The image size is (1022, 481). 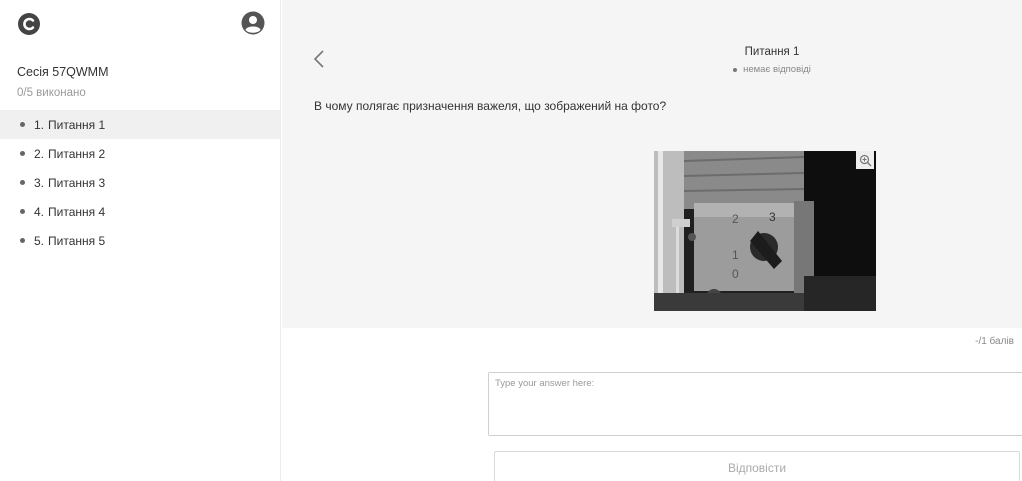 I want to click on sidebar-item-question-3: 3. Питання 3, so click(x=140, y=182).